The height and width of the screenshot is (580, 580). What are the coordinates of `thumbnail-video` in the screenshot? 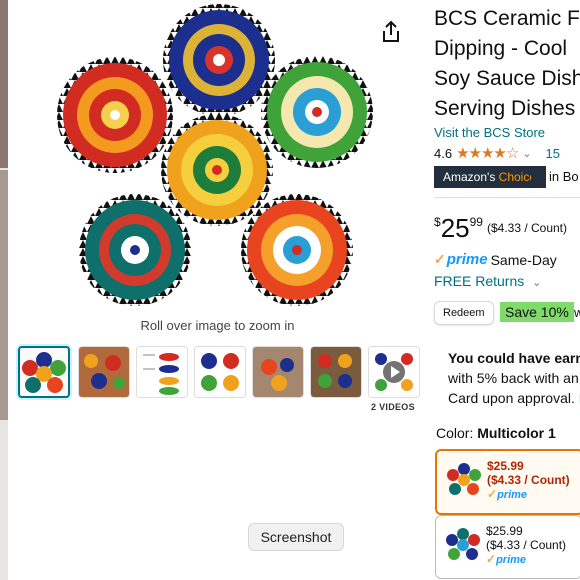 It's located at (394, 372).